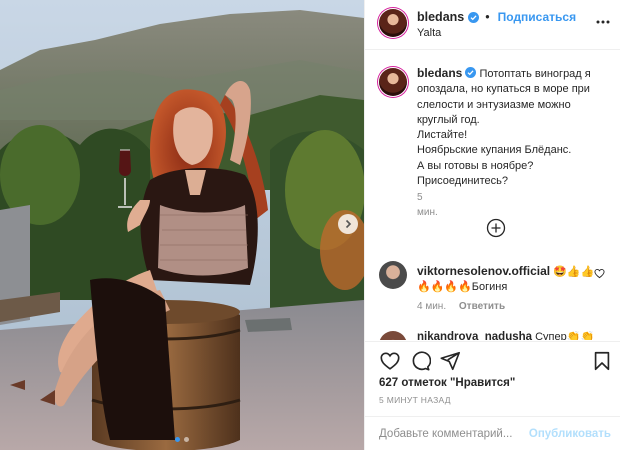 Image resolution: width=620 pixels, height=450 pixels. What do you see at coordinates (429, 33) in the screenshot?
I see `location-link: Yalta` at bounding box center [429, 33].